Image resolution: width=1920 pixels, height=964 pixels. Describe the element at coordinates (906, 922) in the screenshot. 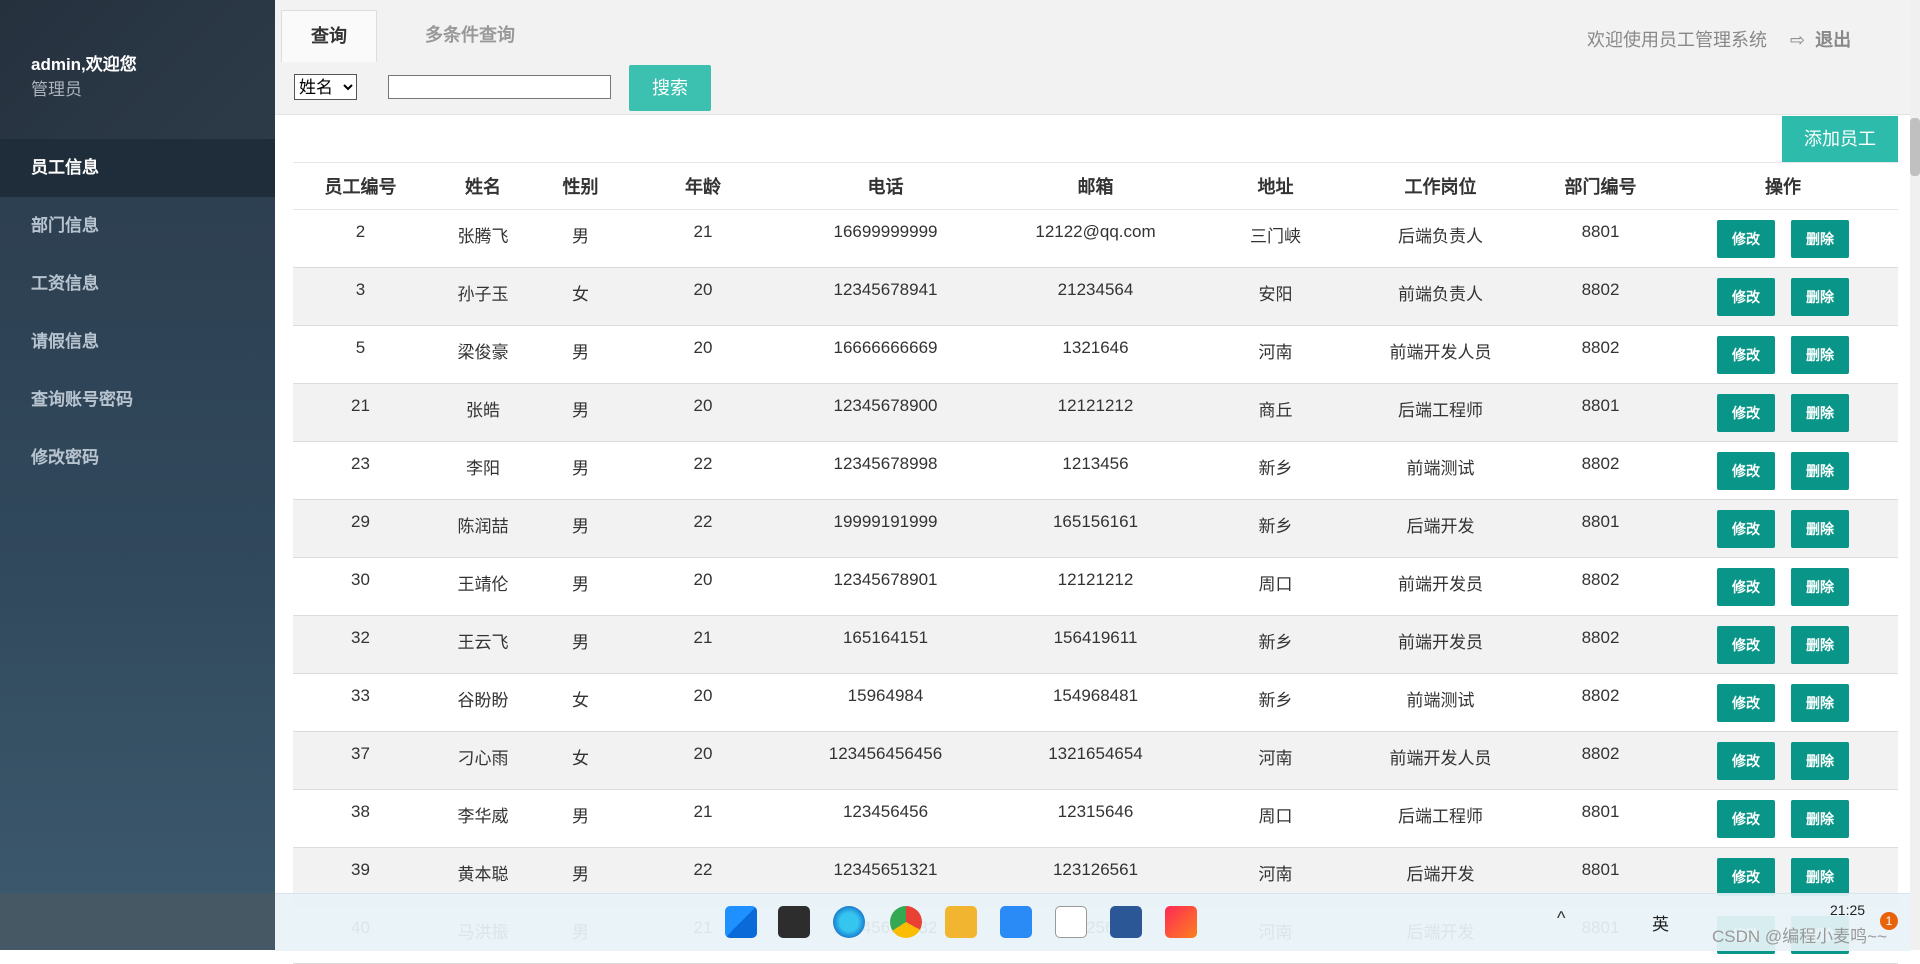

I see `chrome-icon` at that location.